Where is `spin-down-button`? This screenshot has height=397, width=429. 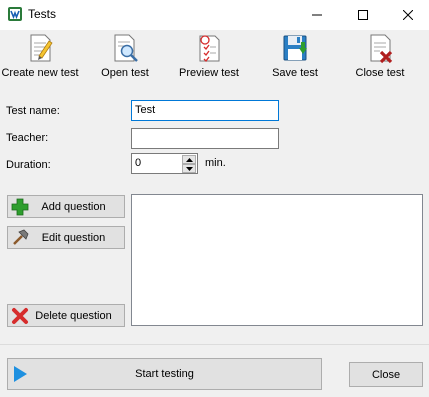
spin-down-button is located at coordinates (189, 168).